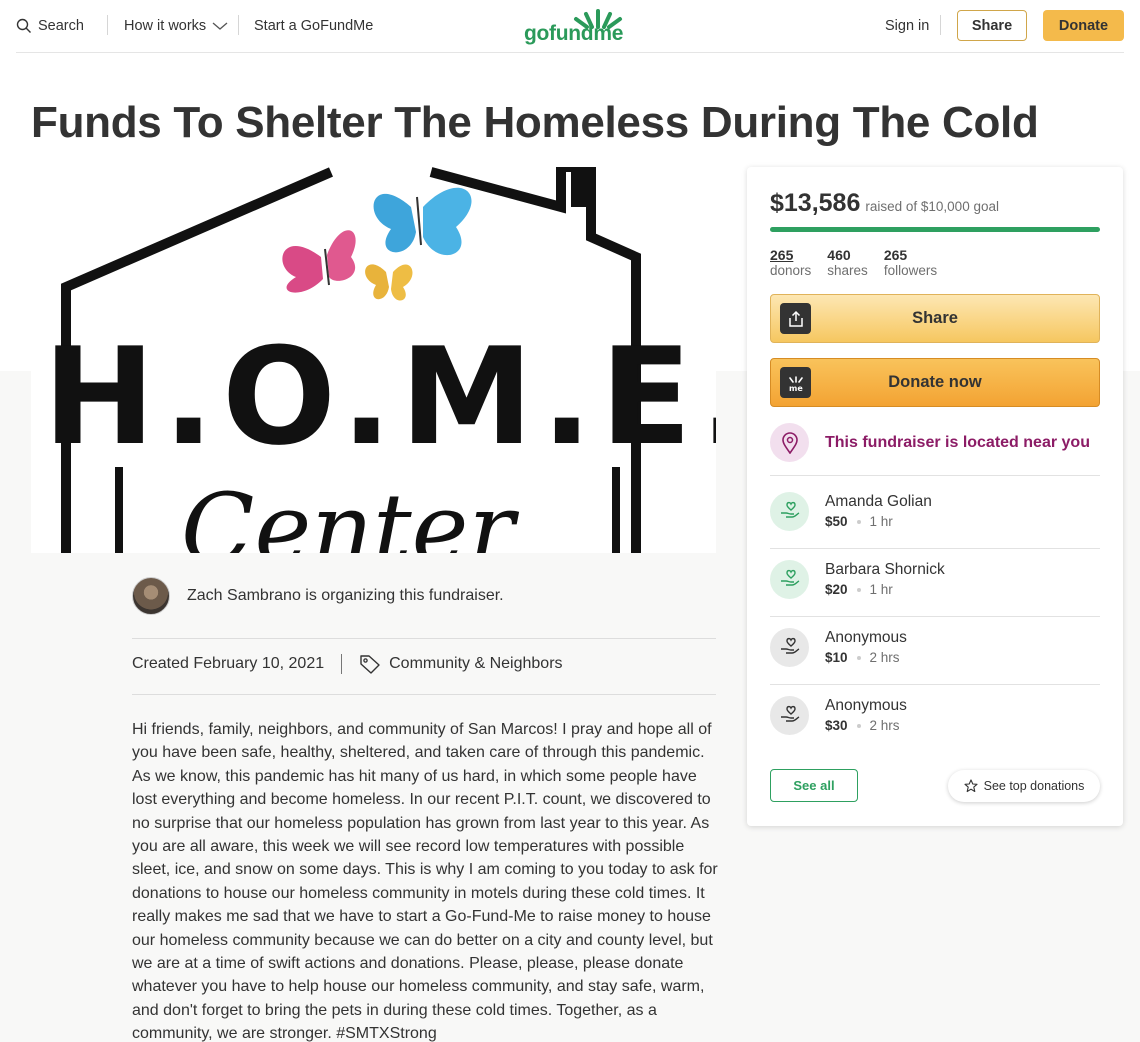 Image resolution: width=1140 pixels, height=1042 pixels. What do you see at coordinates (910, 262) in the screenshot?
I see `stat-followers: 265 followers` at bounding box center [910, 262].